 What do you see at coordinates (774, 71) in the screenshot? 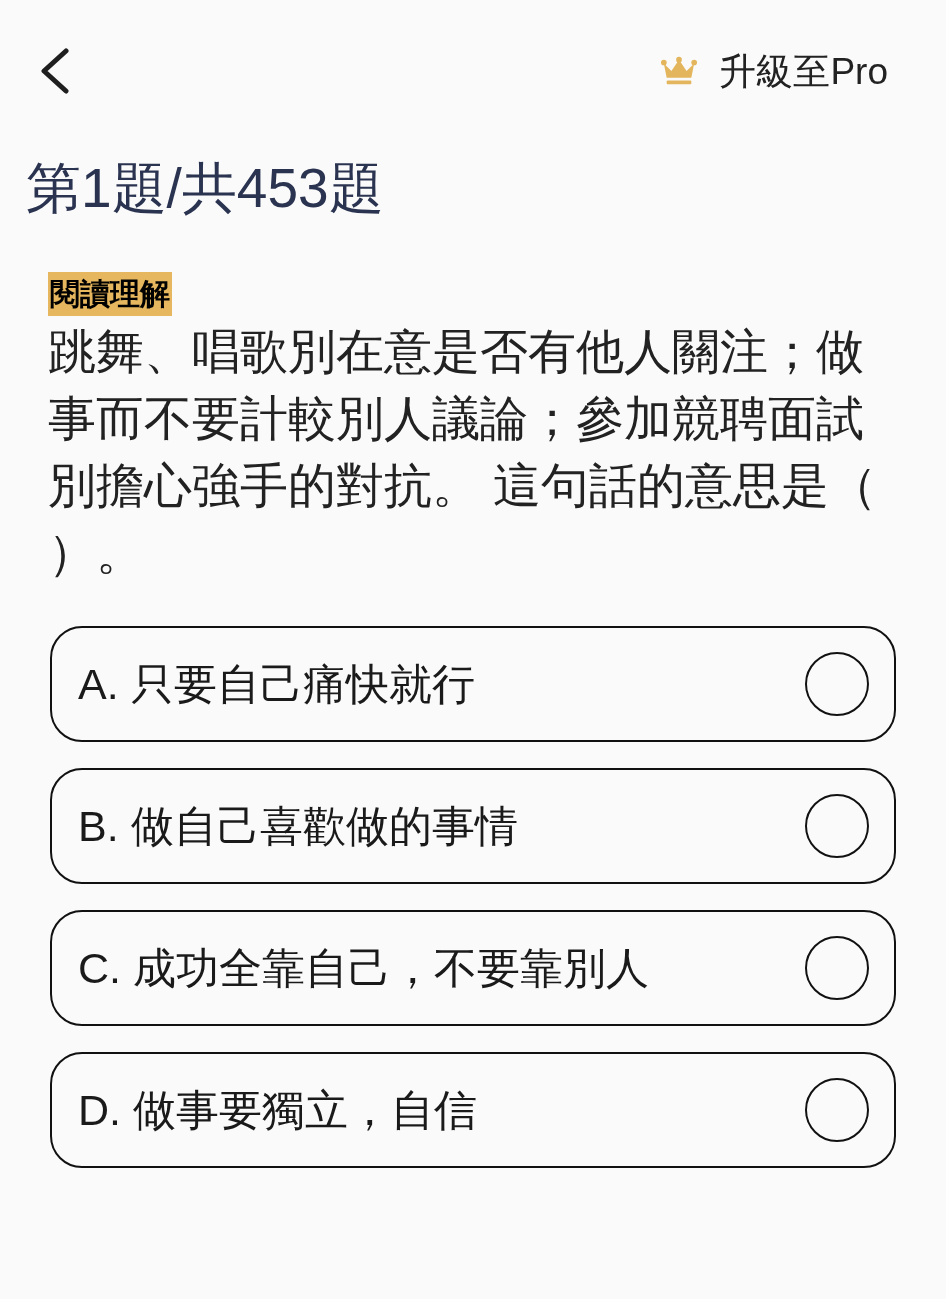
I see `upgrade-button: 升級至Pro` at bounding box center [774, 71].